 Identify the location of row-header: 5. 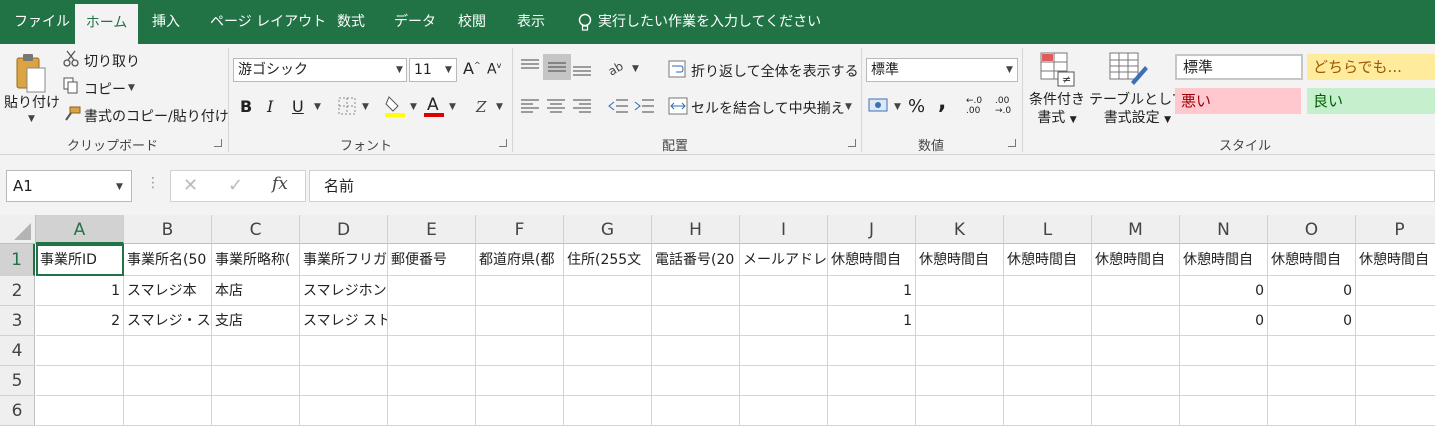
(17, 381).